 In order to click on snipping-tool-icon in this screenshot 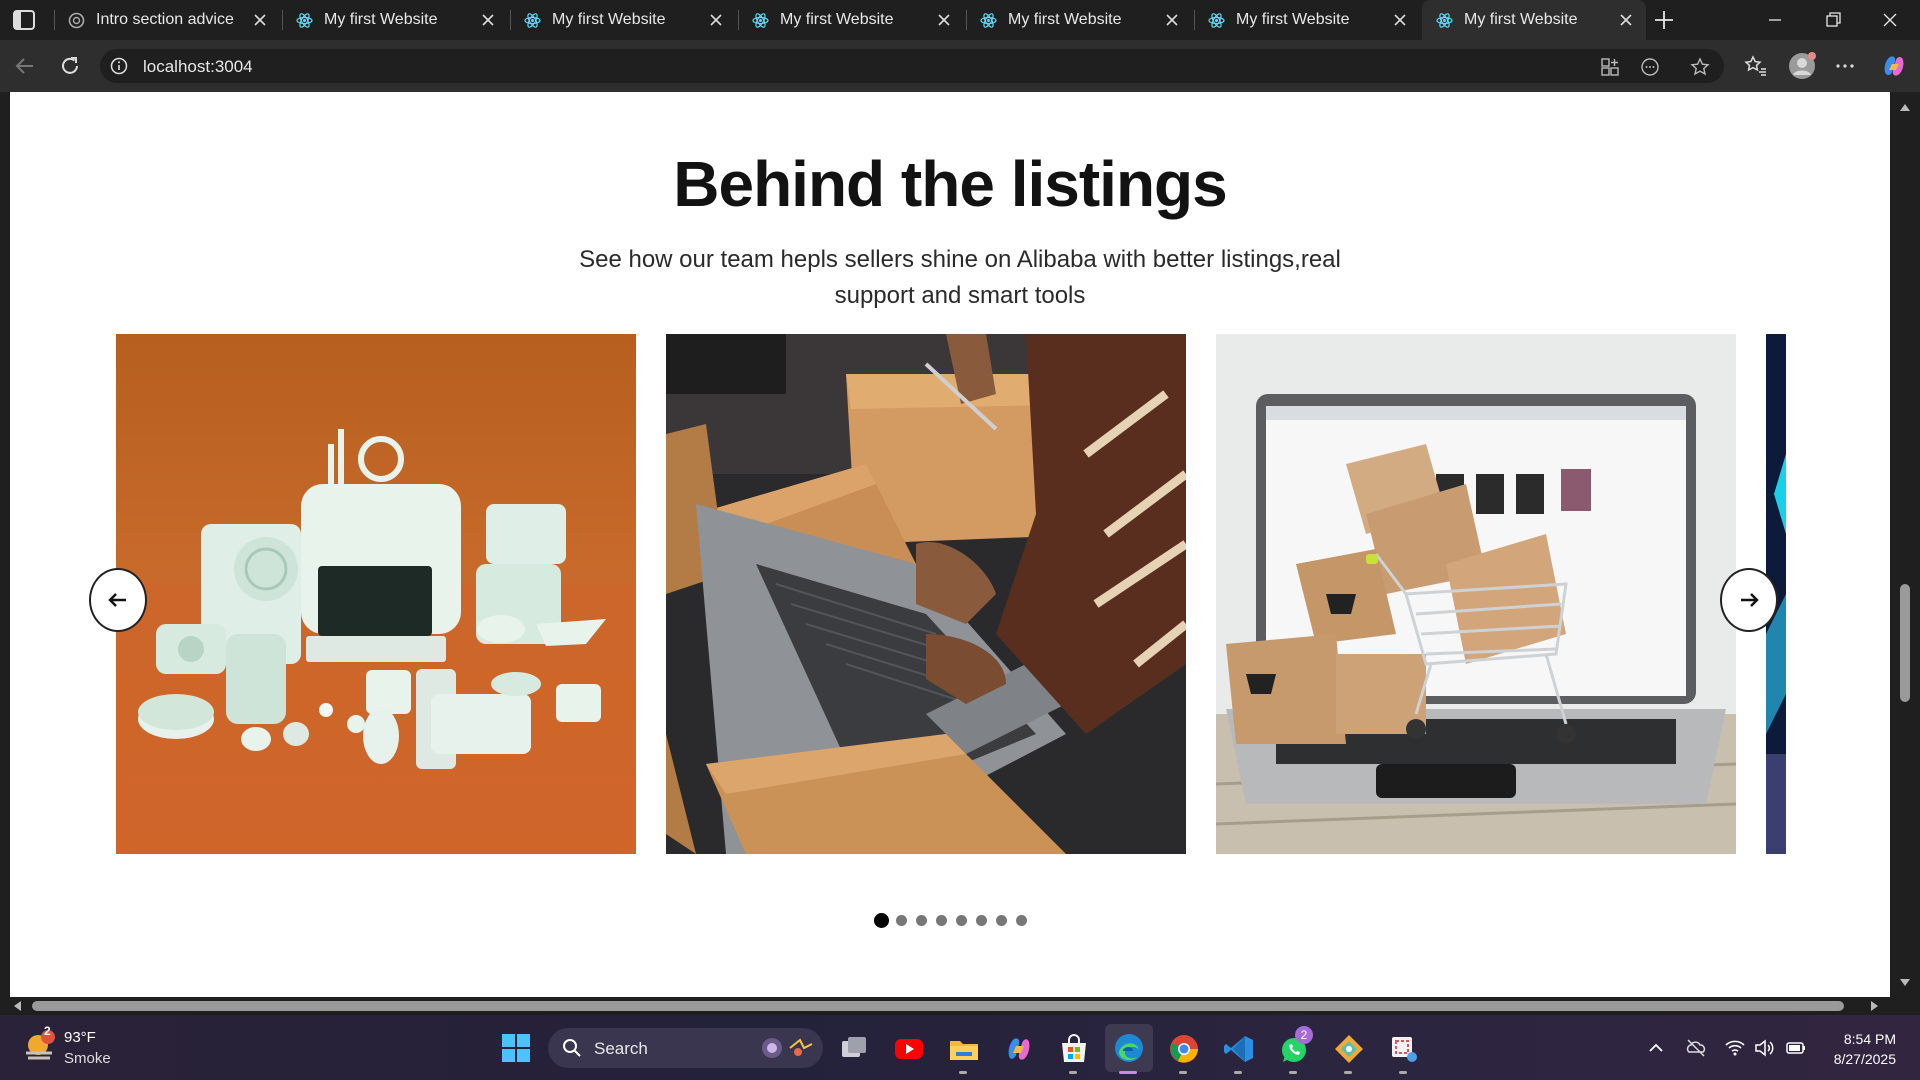, I will do `click(1404, 1049)`.